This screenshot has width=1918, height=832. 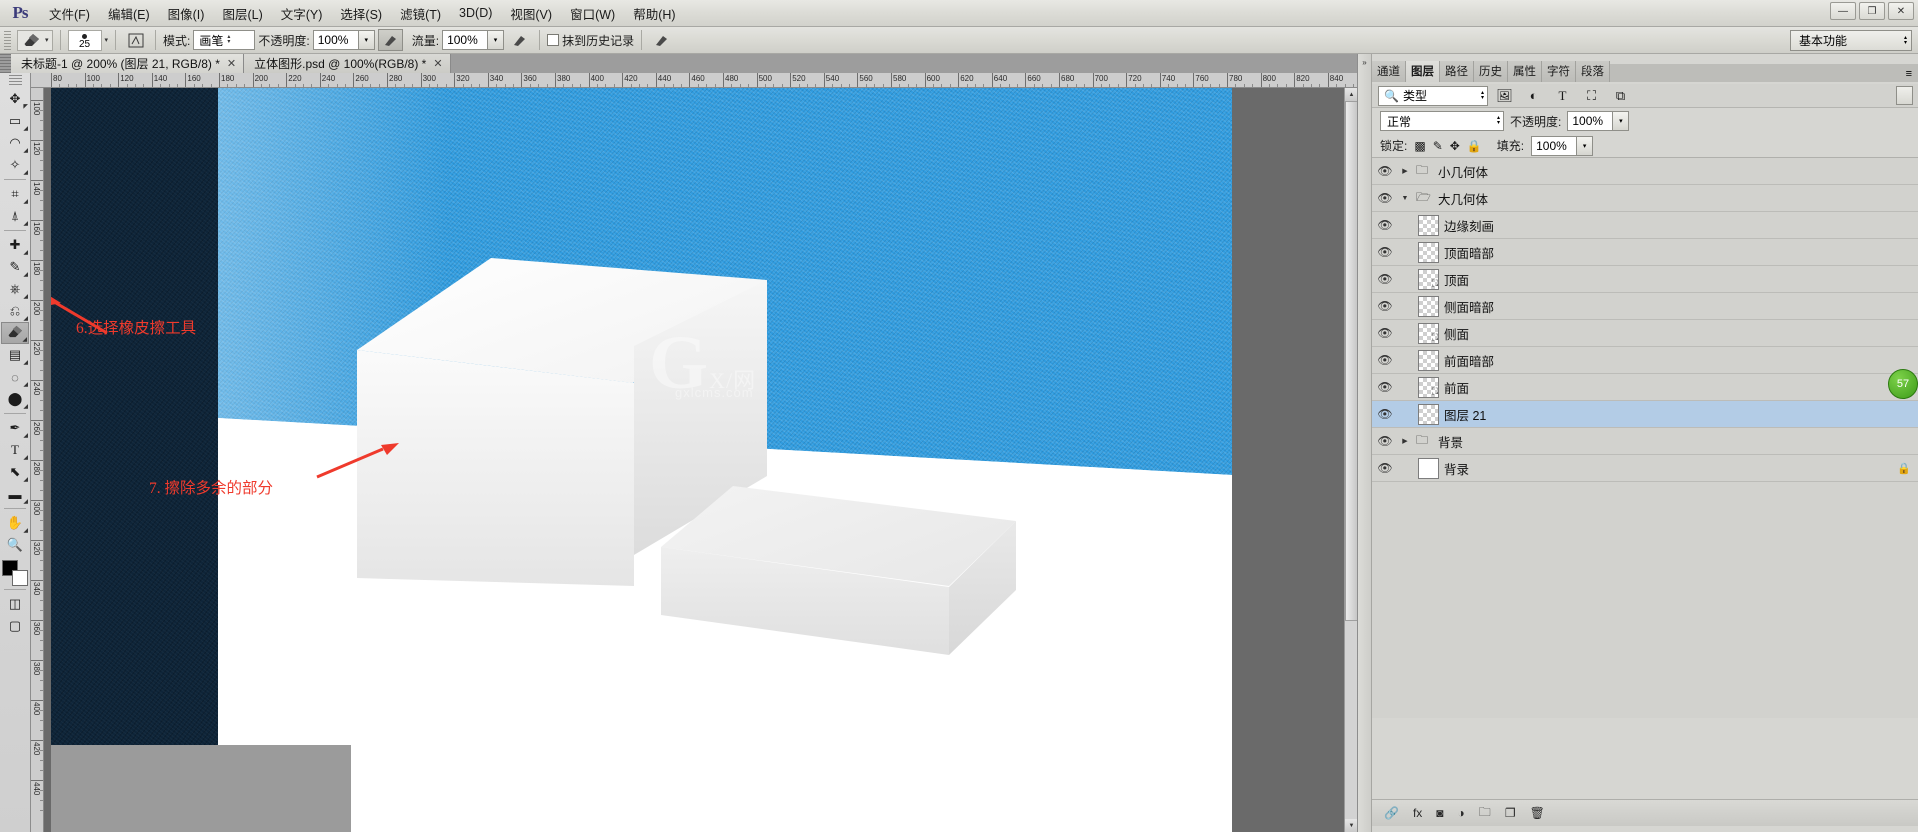 What do you see at coordinates (1562, 96) in the screenshot?
I see `type-filter-icon: T` at bounding box center [1562, 96].